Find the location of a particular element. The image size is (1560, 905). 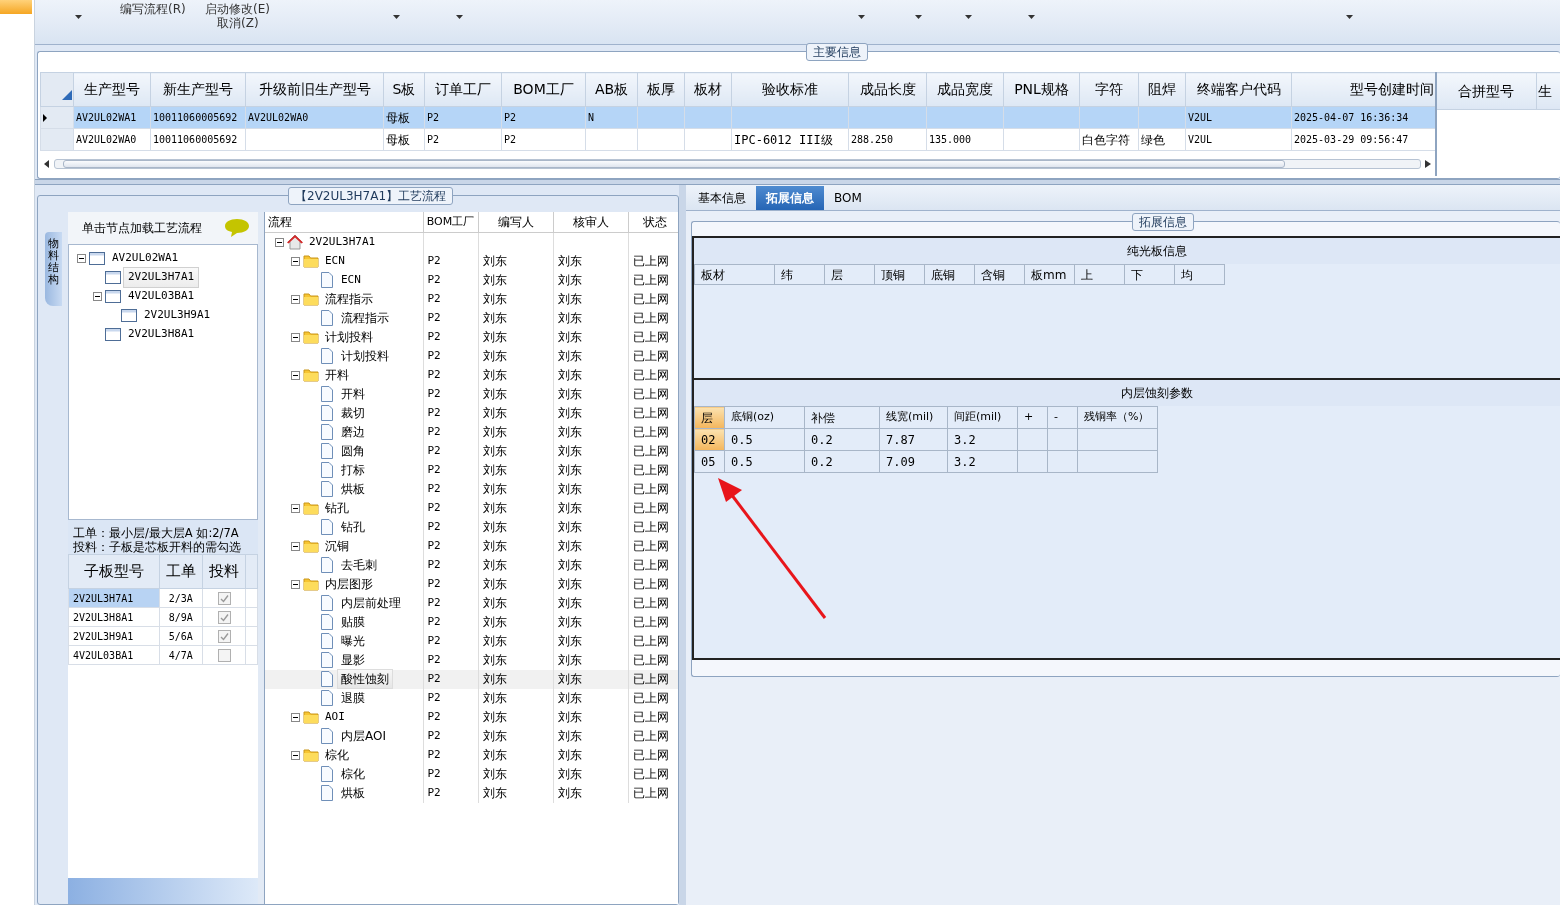

column-header: 工单 is located at coordinates (181, 571).